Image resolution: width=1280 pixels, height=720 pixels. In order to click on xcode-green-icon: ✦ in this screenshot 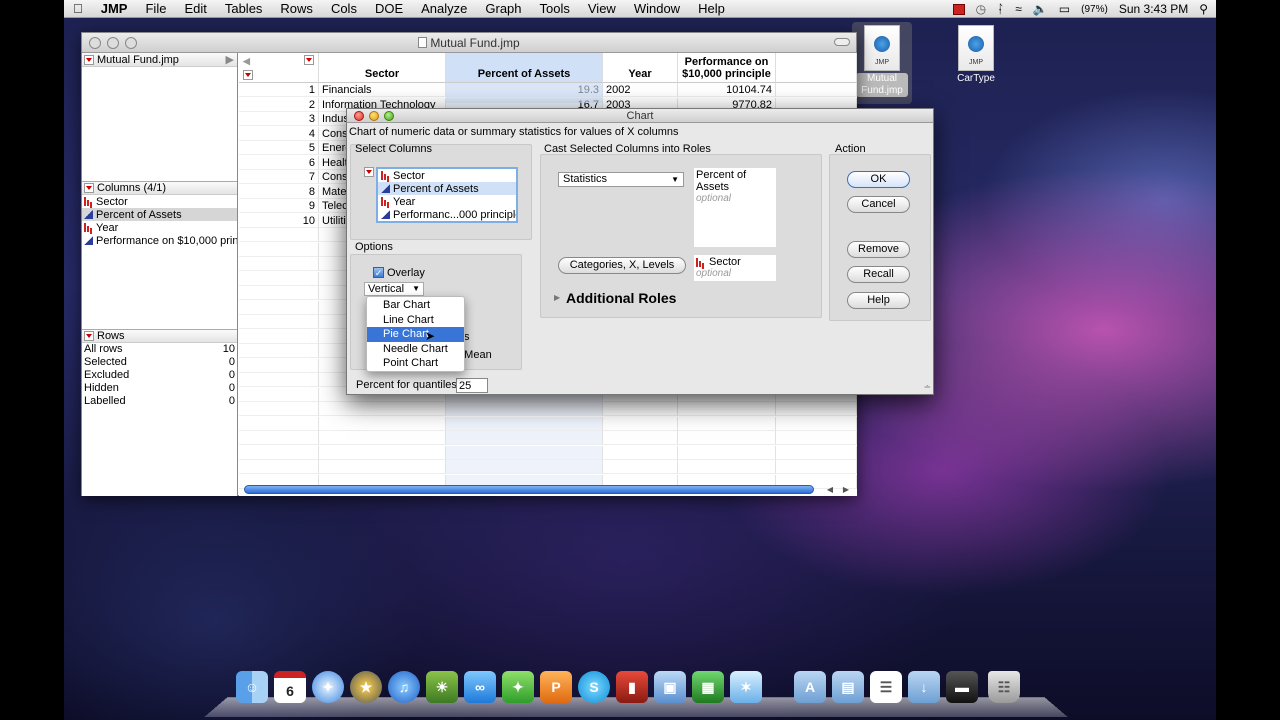, I will do `click(518, 687)`.